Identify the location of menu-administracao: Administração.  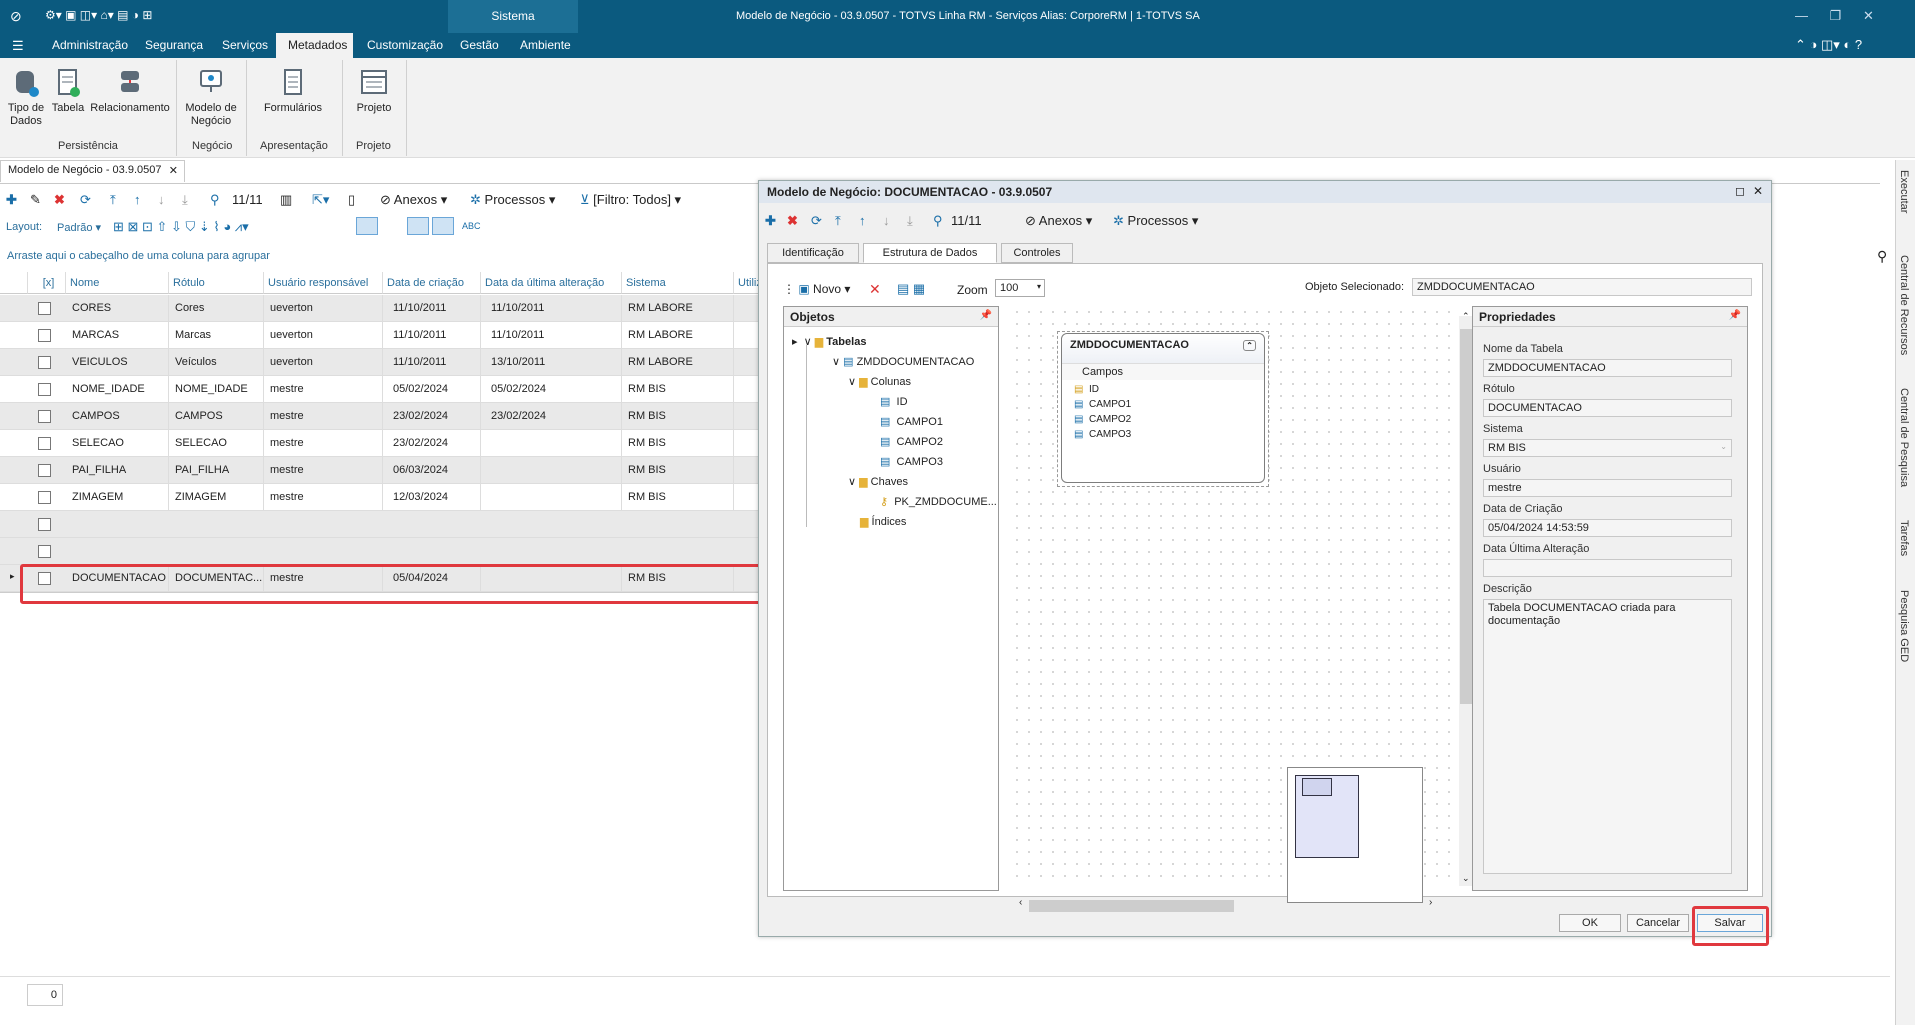
(90, 45).